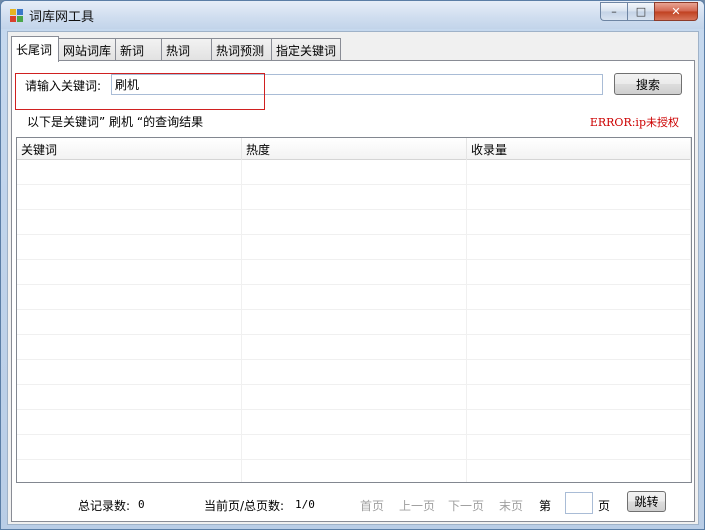 The height and width of the screenshot is (530, 705). What do you see at coordinates (115, 122) in the screenshot?
I see `result-label: 以下是关键词” 刷机 “的查询结果` at bounding box center [115, 122].